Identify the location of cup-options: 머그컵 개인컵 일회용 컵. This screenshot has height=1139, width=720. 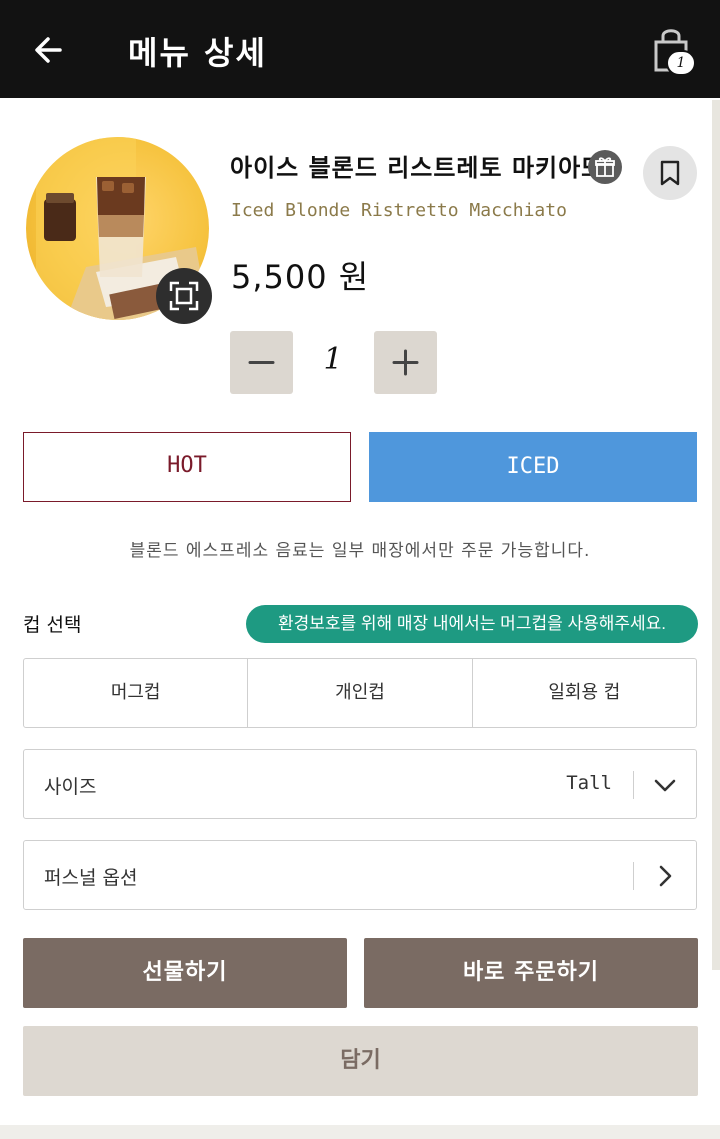
(360, 693).